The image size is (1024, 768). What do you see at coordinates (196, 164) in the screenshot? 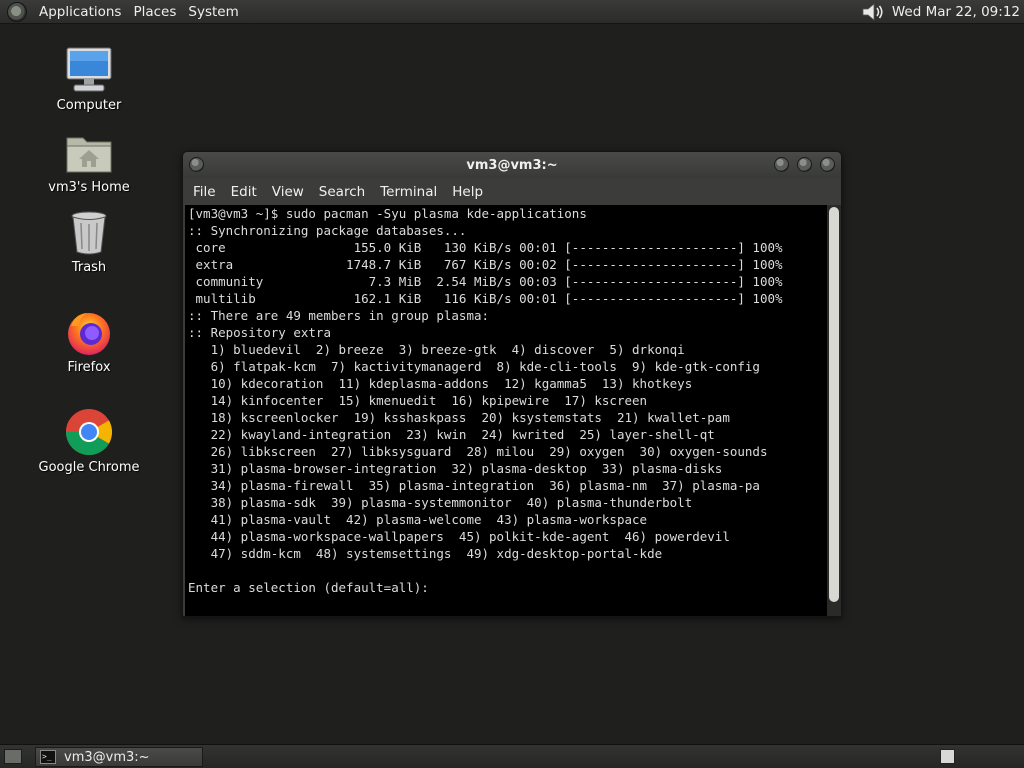
I see `window-menu-icon` at bounding box center [196, 164].